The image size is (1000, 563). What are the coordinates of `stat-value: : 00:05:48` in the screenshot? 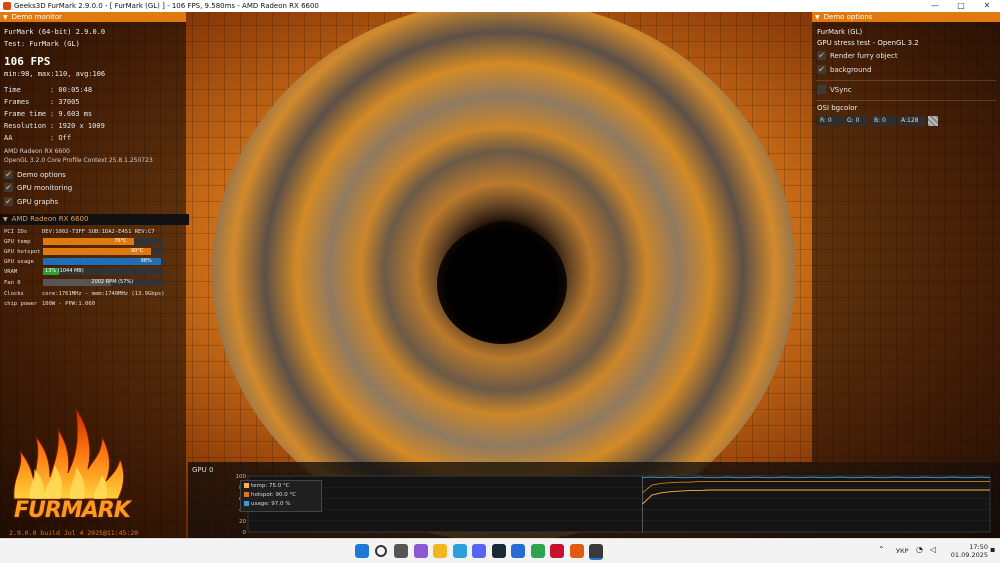 It's located at (71, 90).